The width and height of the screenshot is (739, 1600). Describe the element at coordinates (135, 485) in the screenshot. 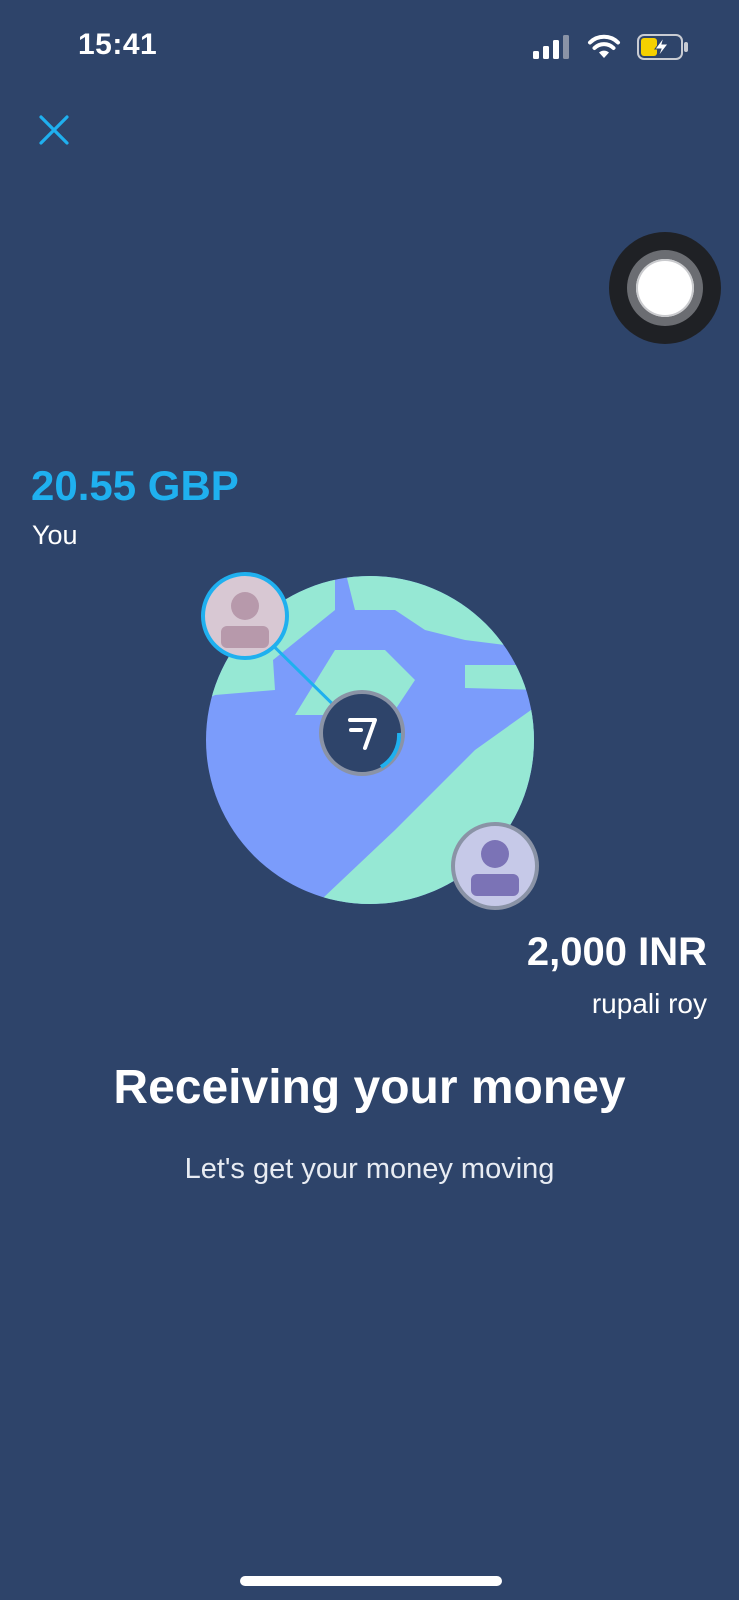

I see `sender-amount: 20.55 GBP` at that location.